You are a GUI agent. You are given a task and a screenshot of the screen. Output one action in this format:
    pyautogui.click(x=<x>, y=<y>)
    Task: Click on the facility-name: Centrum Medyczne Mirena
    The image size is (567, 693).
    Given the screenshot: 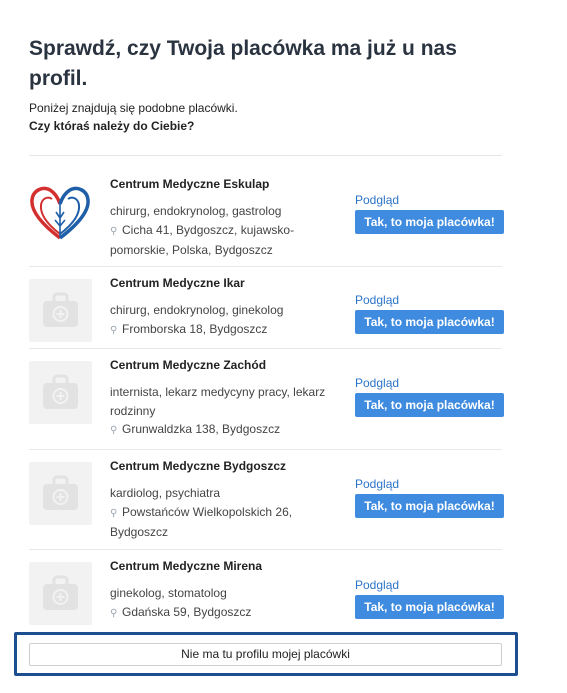 What is the action you would take?
    pyautogui.click(x=186, y=566)
    